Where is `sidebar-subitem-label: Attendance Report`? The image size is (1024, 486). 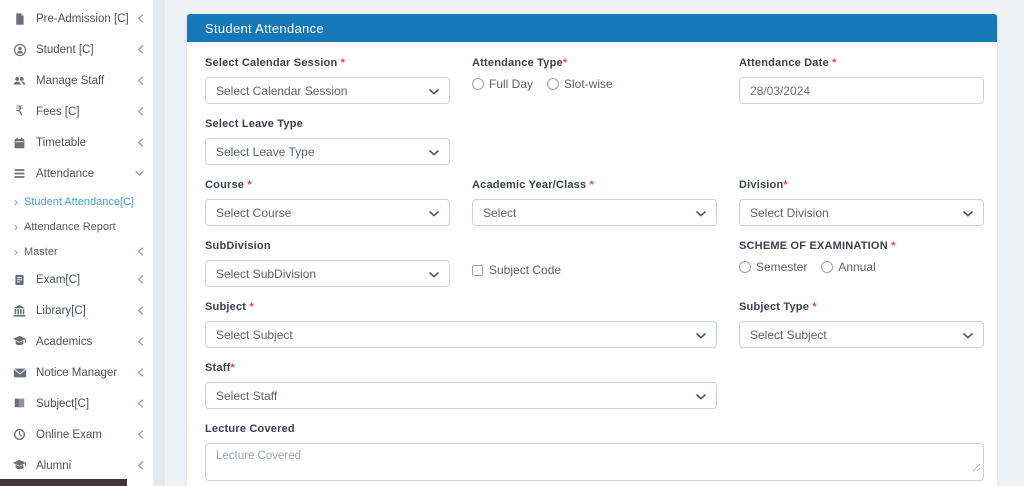
sidebar-subitem-label: Attendance Report is located at coordinates (70, 226).